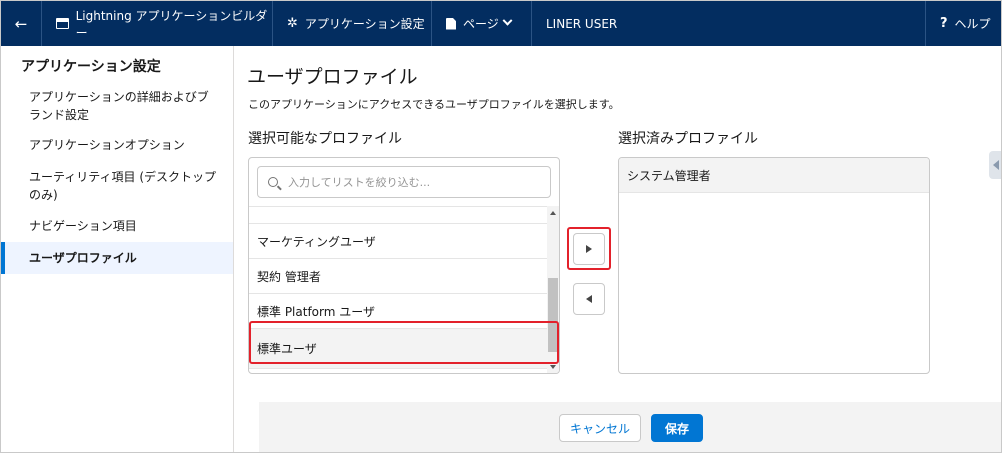 This screenshot has width=1002, height=453. Describe the element at coordinates (553, 367) in the screenshot. I see `scroll-down-icon` at that location.